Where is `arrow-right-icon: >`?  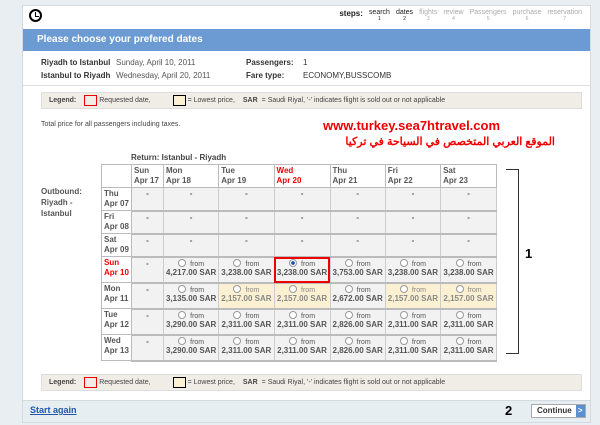 arrow-right-icon: > is located at coordinates (580, 411).